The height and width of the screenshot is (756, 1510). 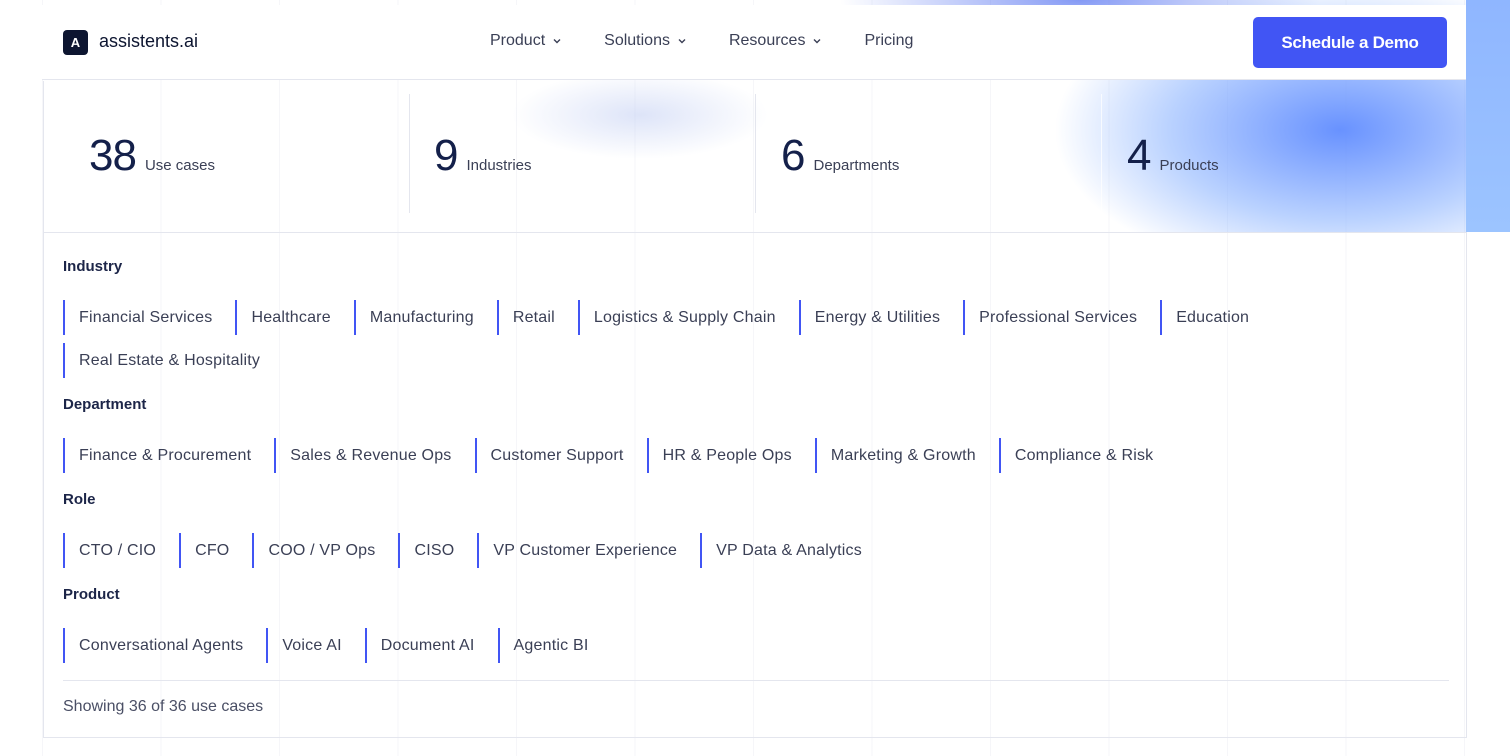 What do you see at coordinates (840, 156) in the screenshot?
I see `stat-departments: 6 Departments` at bounding box center [840, 156].